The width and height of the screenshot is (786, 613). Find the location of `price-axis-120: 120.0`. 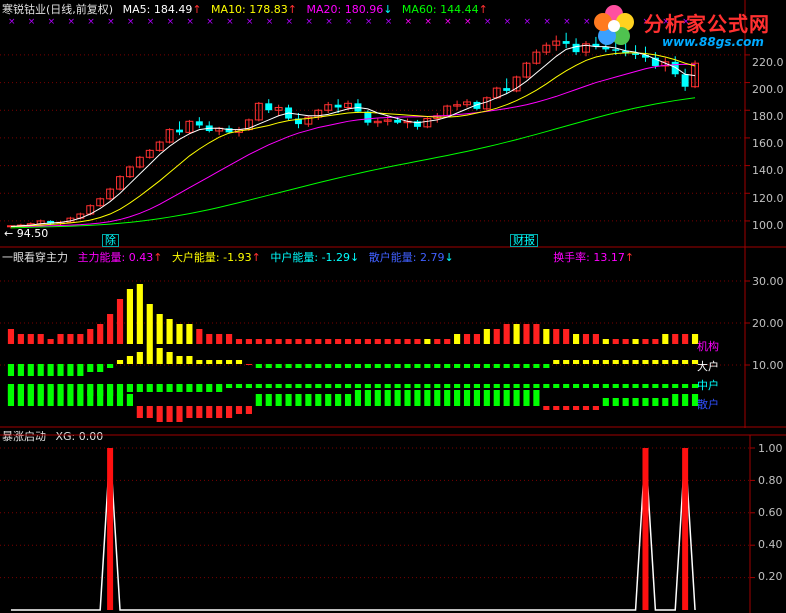

price-axis-120: 120.0 is located at coordinates (768, 198).